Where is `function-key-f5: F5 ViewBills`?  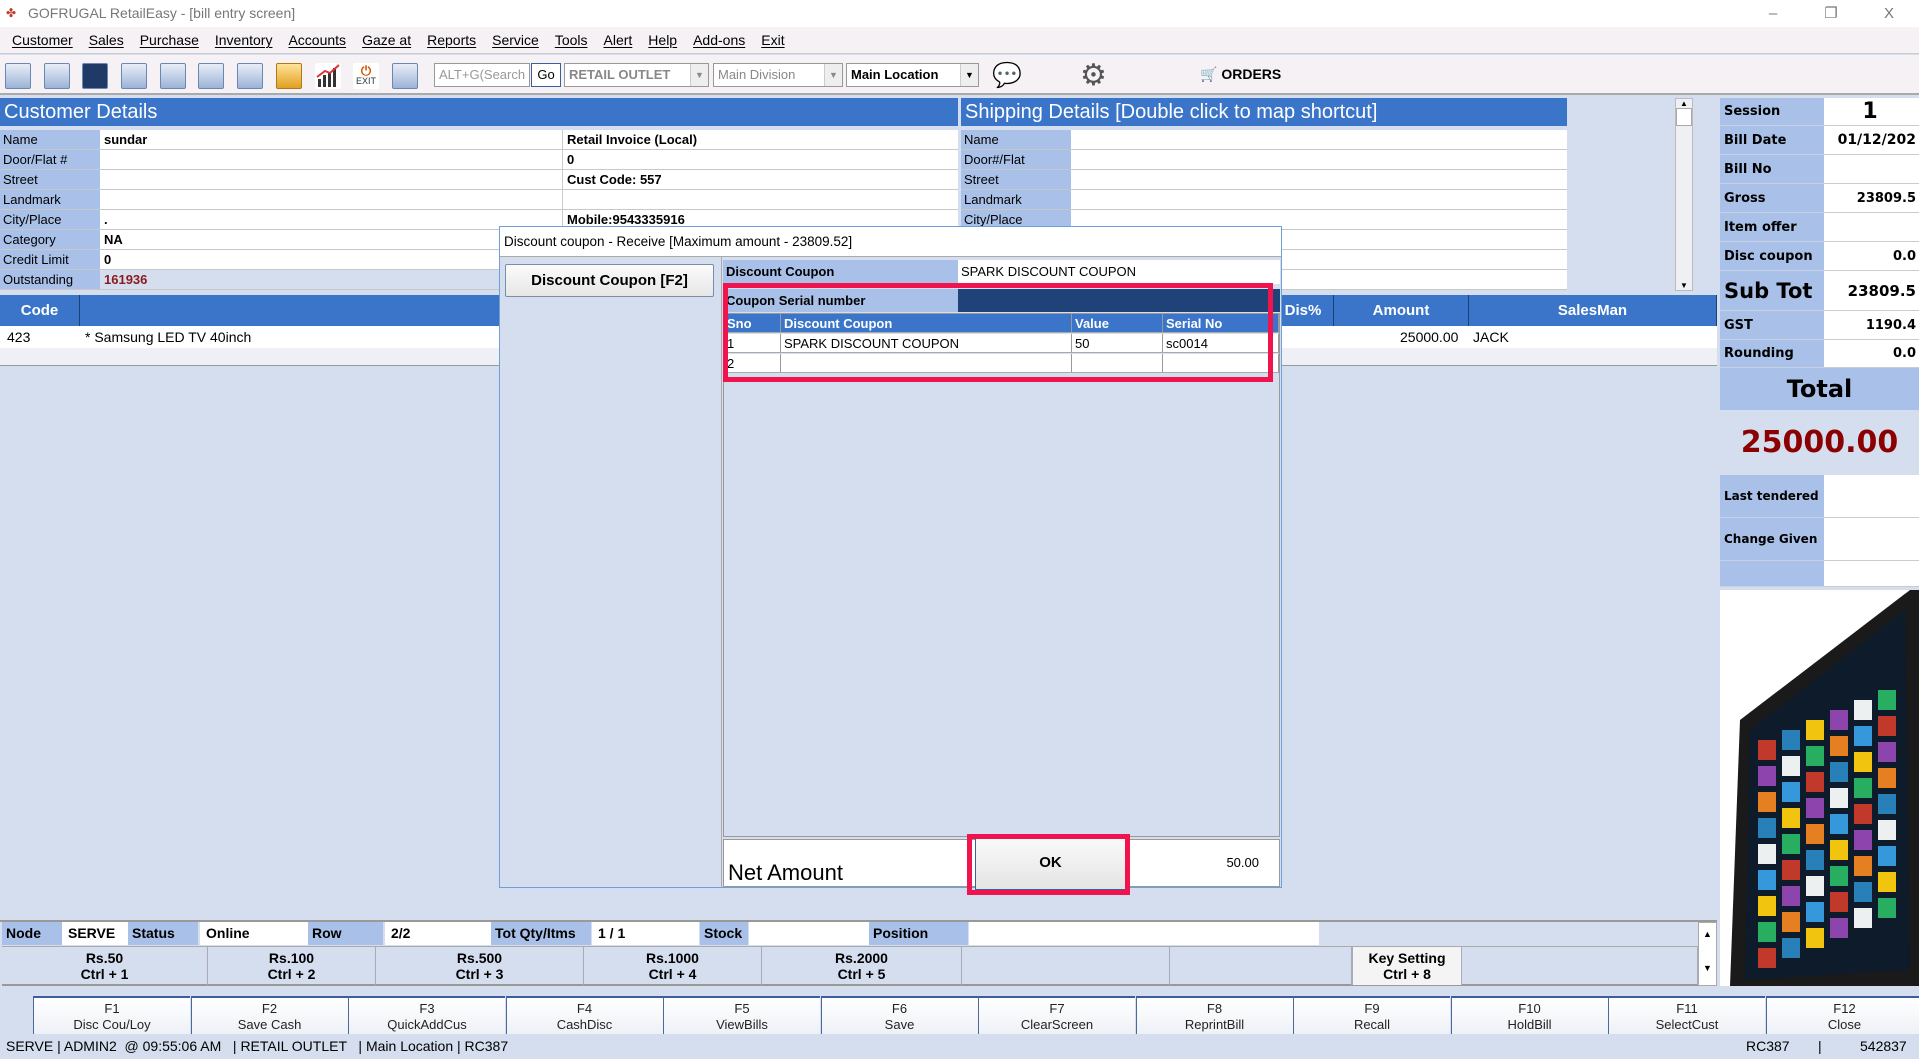 function-key-f5: F5 ViewBills is located at coordinates (741, 1015).